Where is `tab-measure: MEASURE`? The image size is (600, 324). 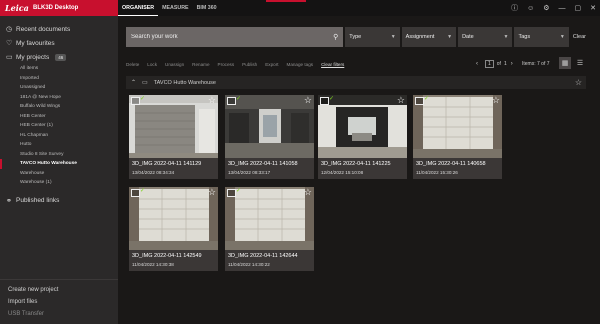 tab-measure: MEASURE is located at coordinates (175, 8).